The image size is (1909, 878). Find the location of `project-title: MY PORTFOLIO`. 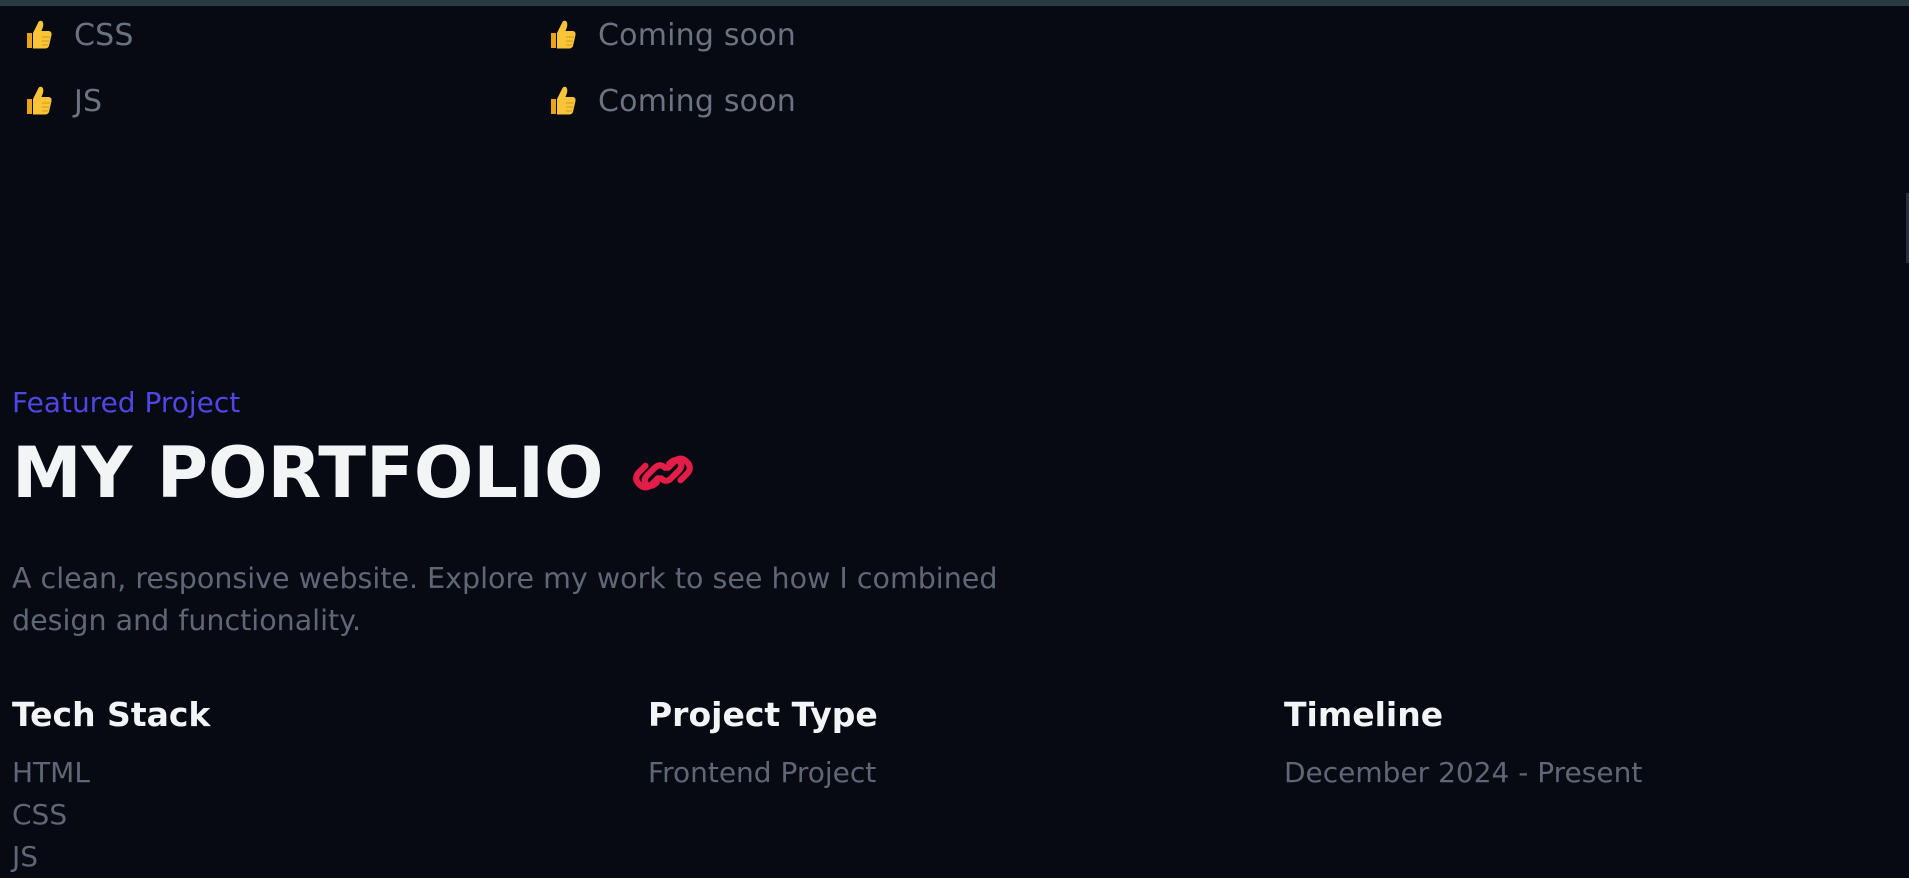

project-title: MY PORTFOLIO is located at coordinates (308, 473).